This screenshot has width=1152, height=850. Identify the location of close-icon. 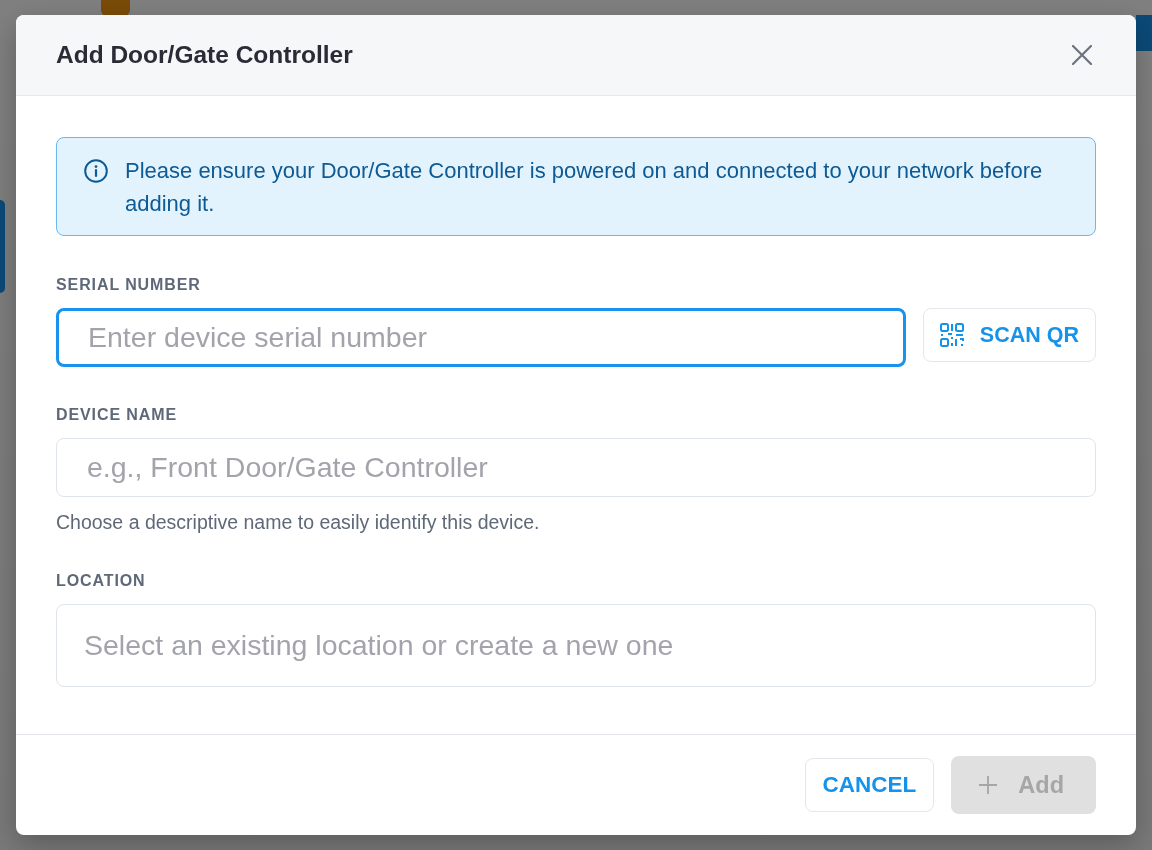
(1082, 55).